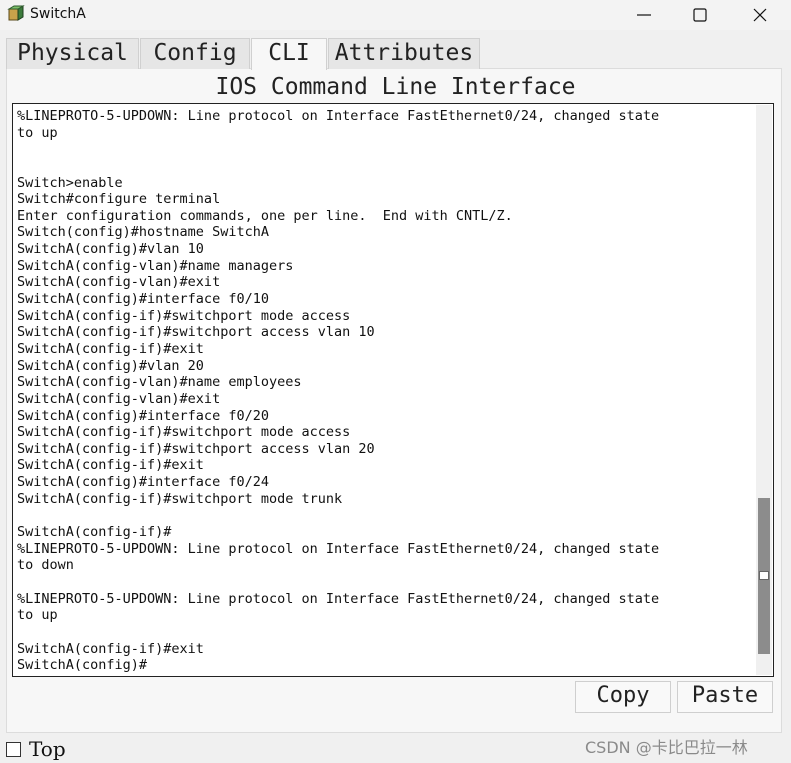 This screenshot has height=763, width=791. I want to click on title-bar: SwitchA, so click(395, 15).